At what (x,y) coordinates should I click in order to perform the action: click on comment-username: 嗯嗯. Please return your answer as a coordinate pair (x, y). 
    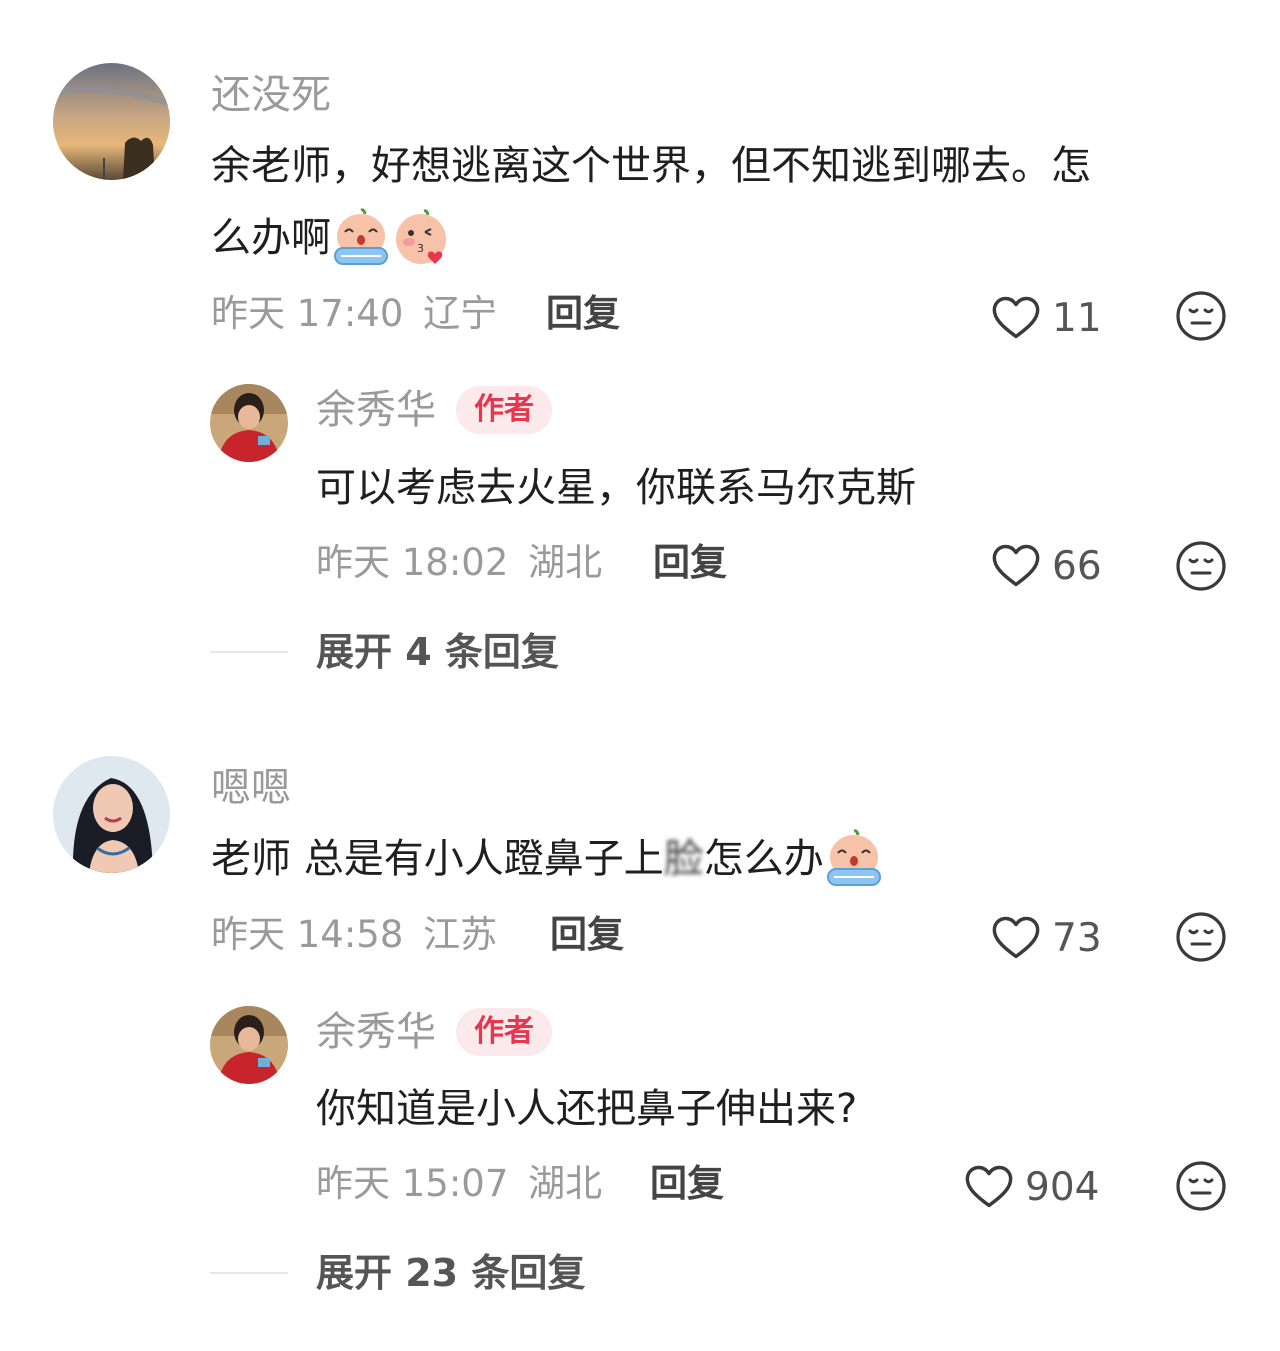
    Looking at the image, I should click on (251, 788).